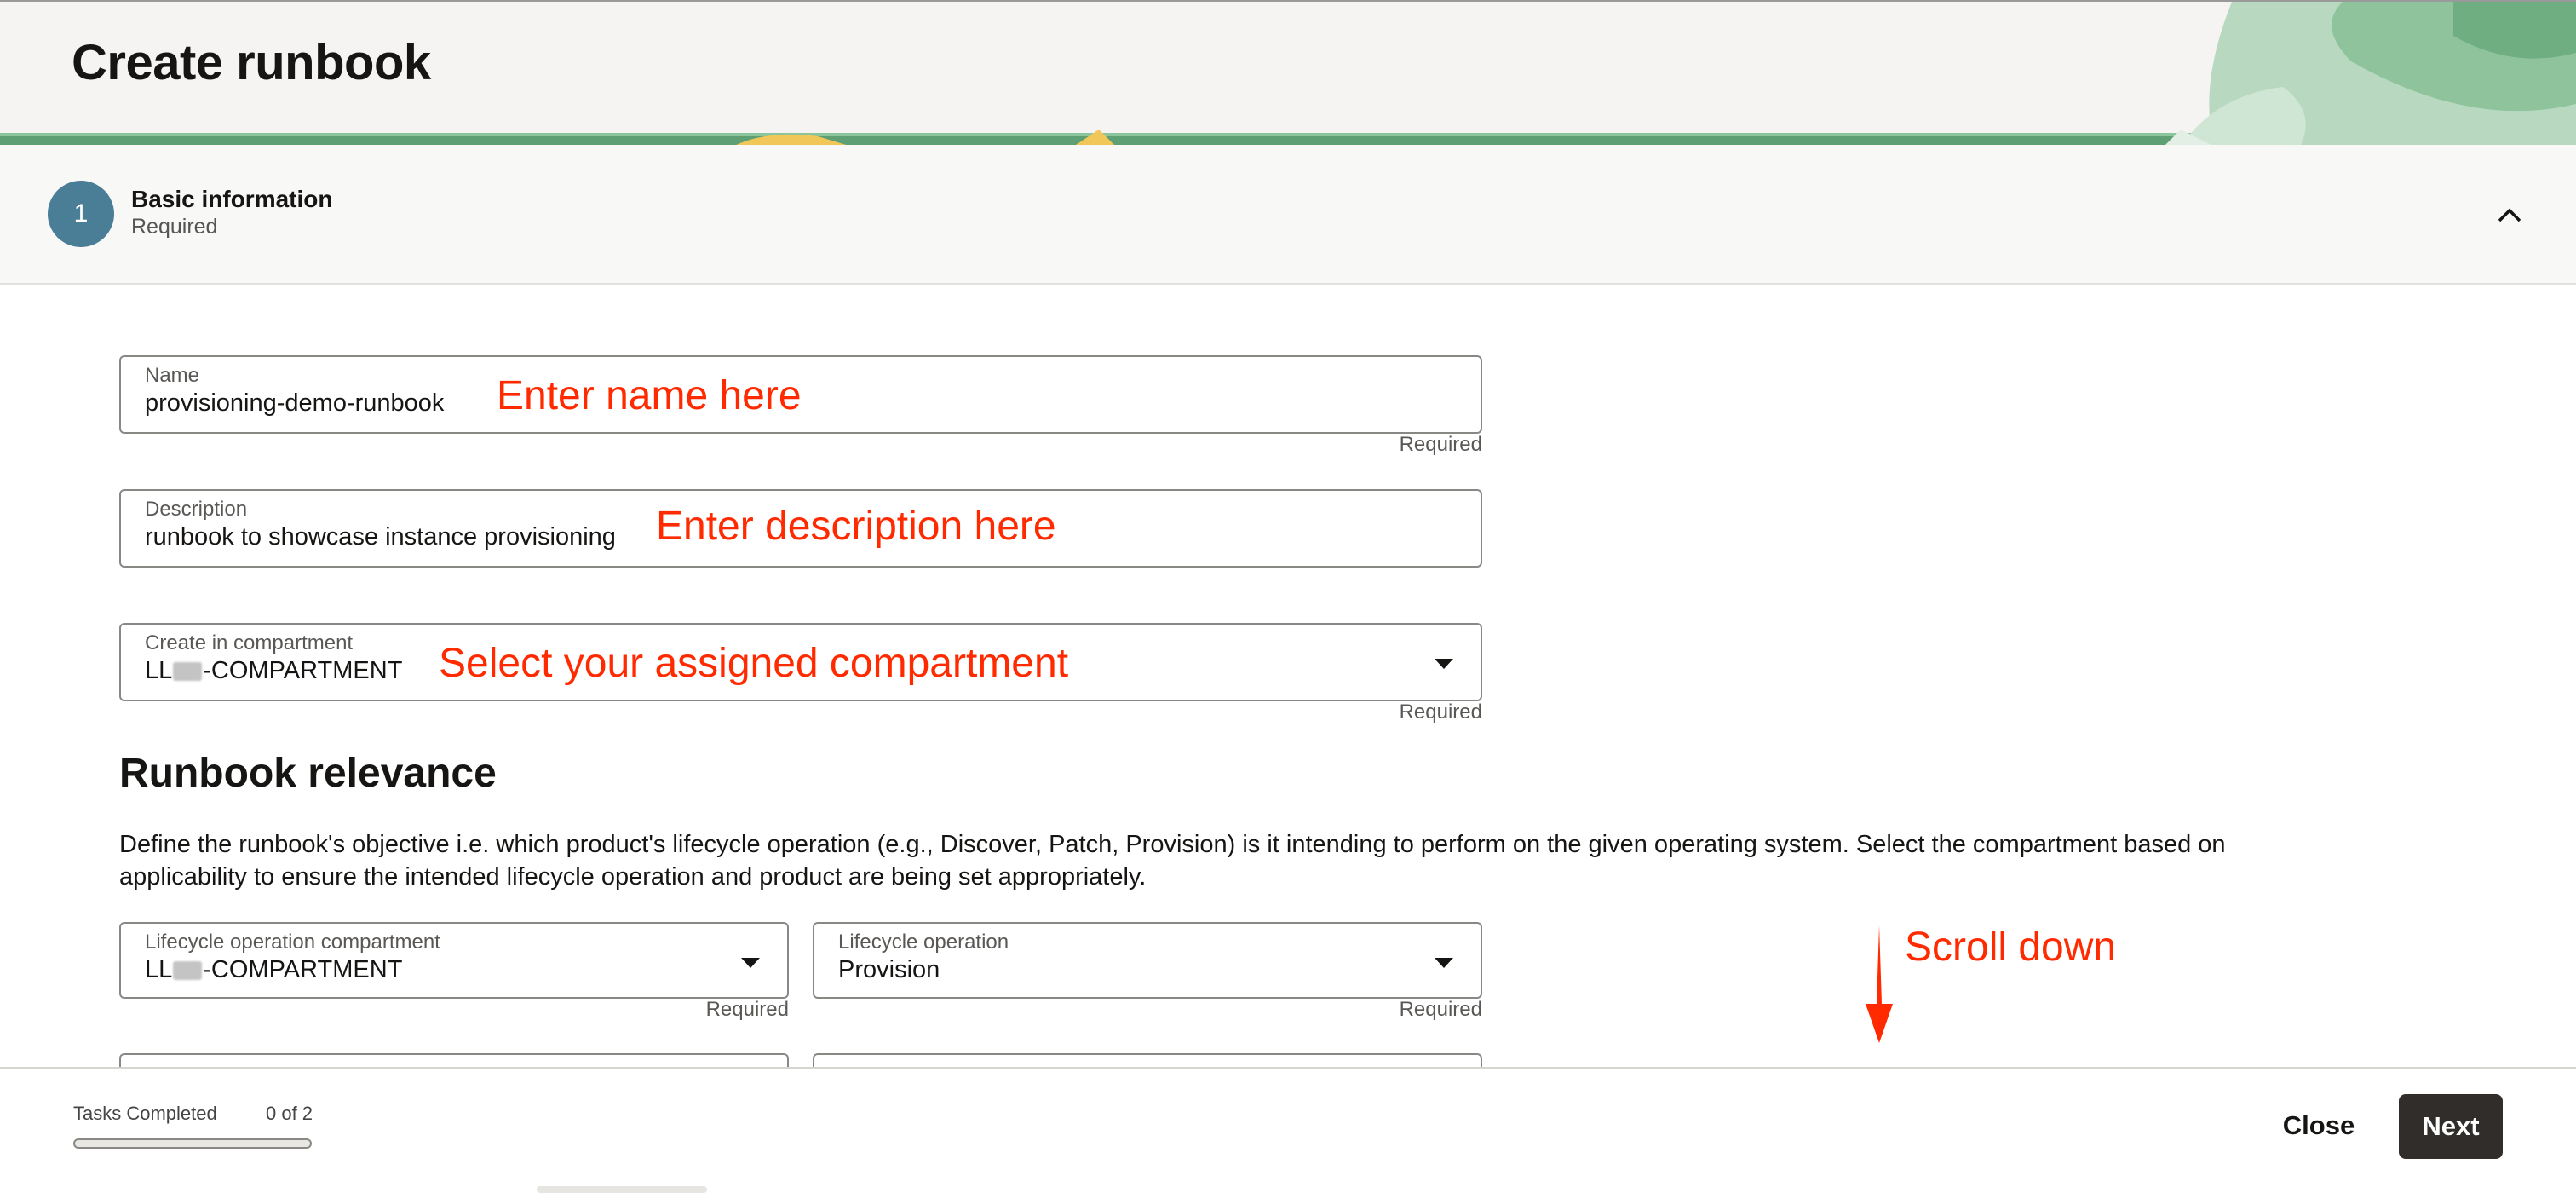 The height and width of the screenshot is (1193, 2576). I want to click on annotation-description: Enter description here, so click(856, 526).